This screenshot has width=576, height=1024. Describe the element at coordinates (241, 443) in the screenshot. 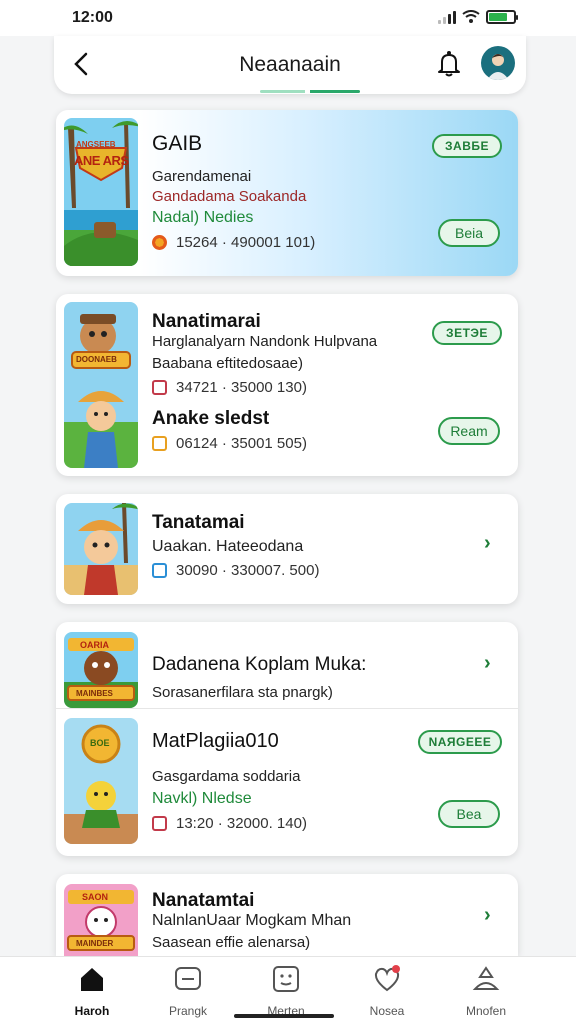

I see `game-meta-text: 06124 · 35001 505)` at that location.